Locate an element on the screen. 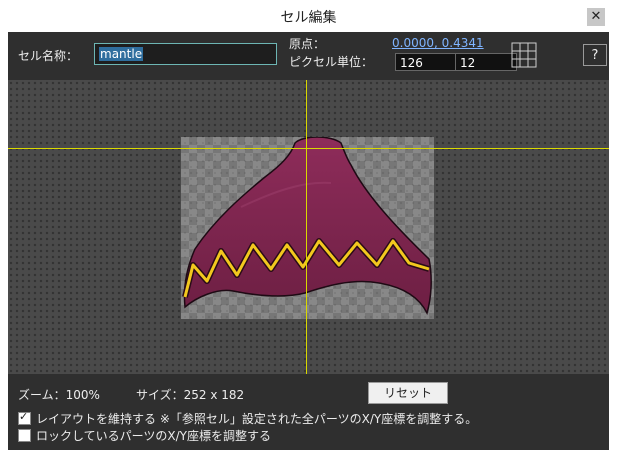  pixel-unit-label: ピクセル単位： is located at coordinates (331, 62).